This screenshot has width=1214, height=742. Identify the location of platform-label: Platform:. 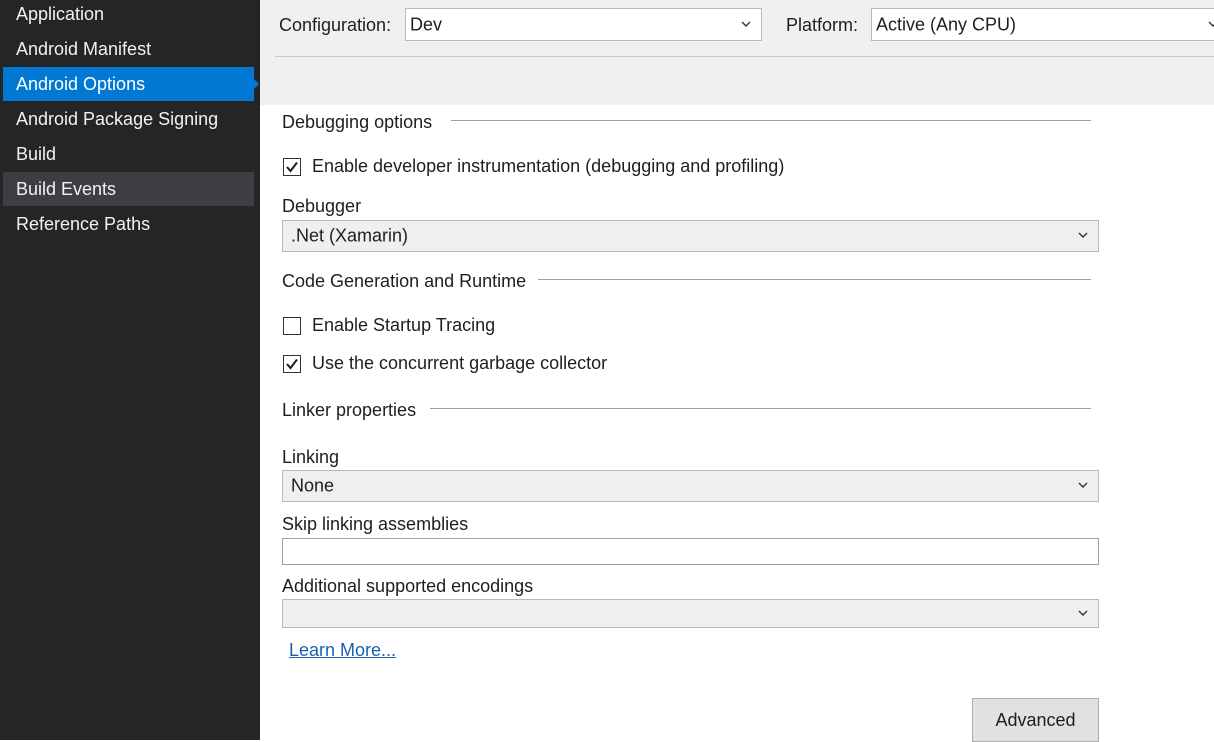
(822, 25).